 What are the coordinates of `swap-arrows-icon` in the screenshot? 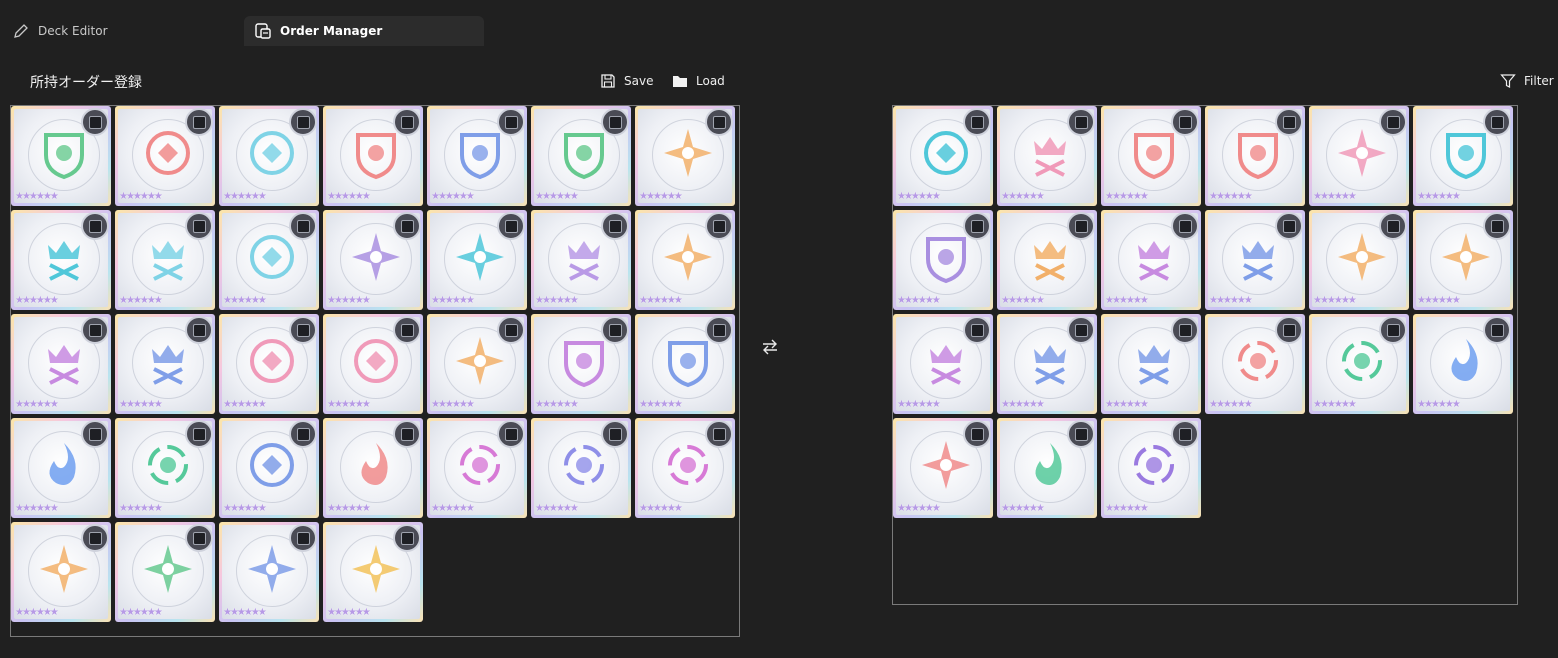 It's located at (770, 347).